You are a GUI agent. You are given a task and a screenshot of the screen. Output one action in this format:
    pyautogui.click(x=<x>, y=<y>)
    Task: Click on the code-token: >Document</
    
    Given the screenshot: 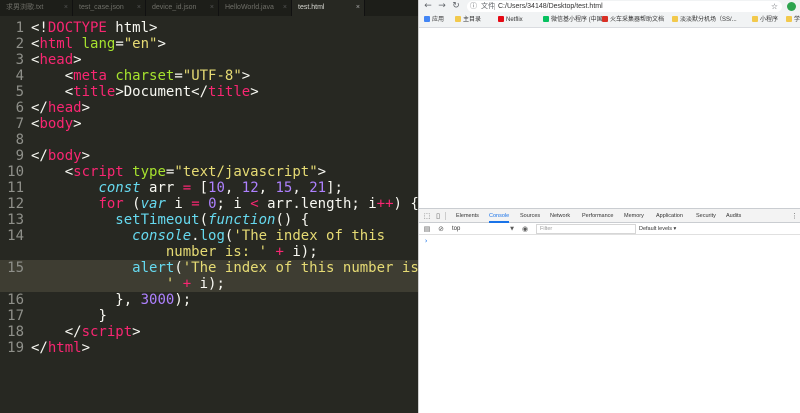 What is the action you would take?
    pyautogui.click(x=162, y=92)
    